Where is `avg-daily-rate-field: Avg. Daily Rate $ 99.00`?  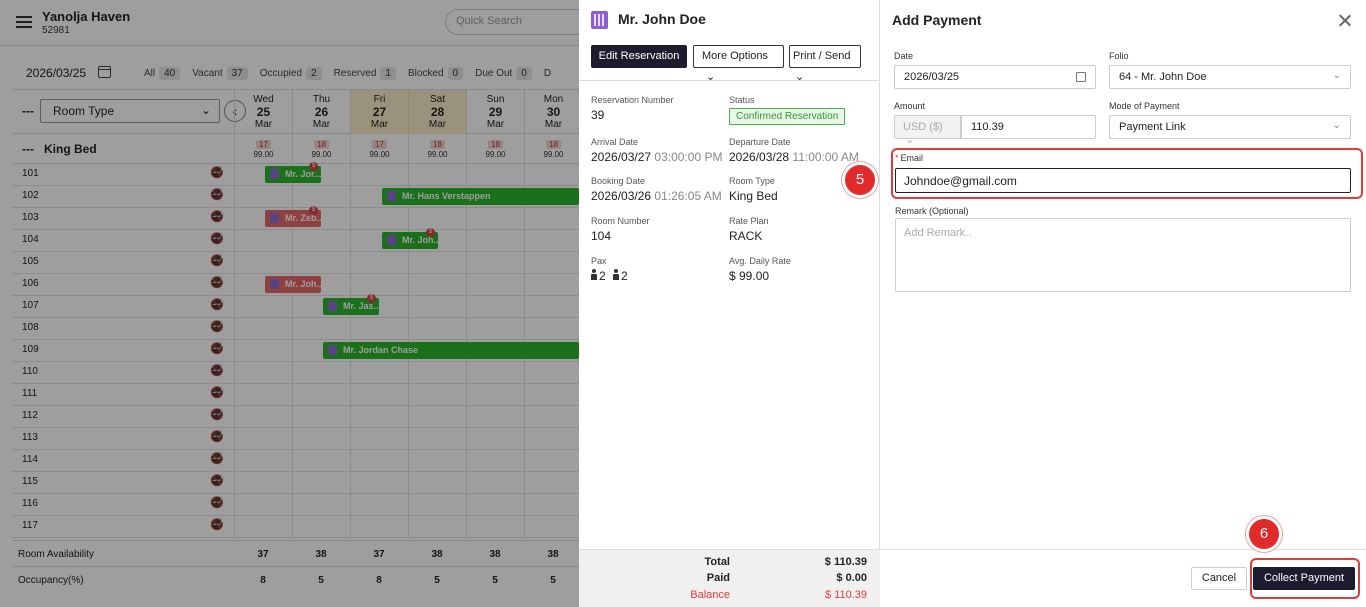
avg-daily-rate-field: Avg. Daily Rate $ 99.00 is located at coordinates (760, 269).